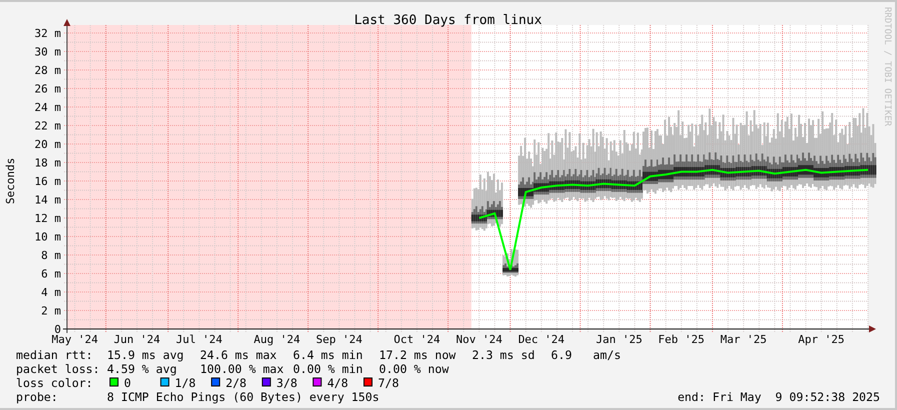  What do you see at coordinates (51, 292) in the screenshot?
I see `y-tick-label: 4 m` at bounding box center [51, 292].